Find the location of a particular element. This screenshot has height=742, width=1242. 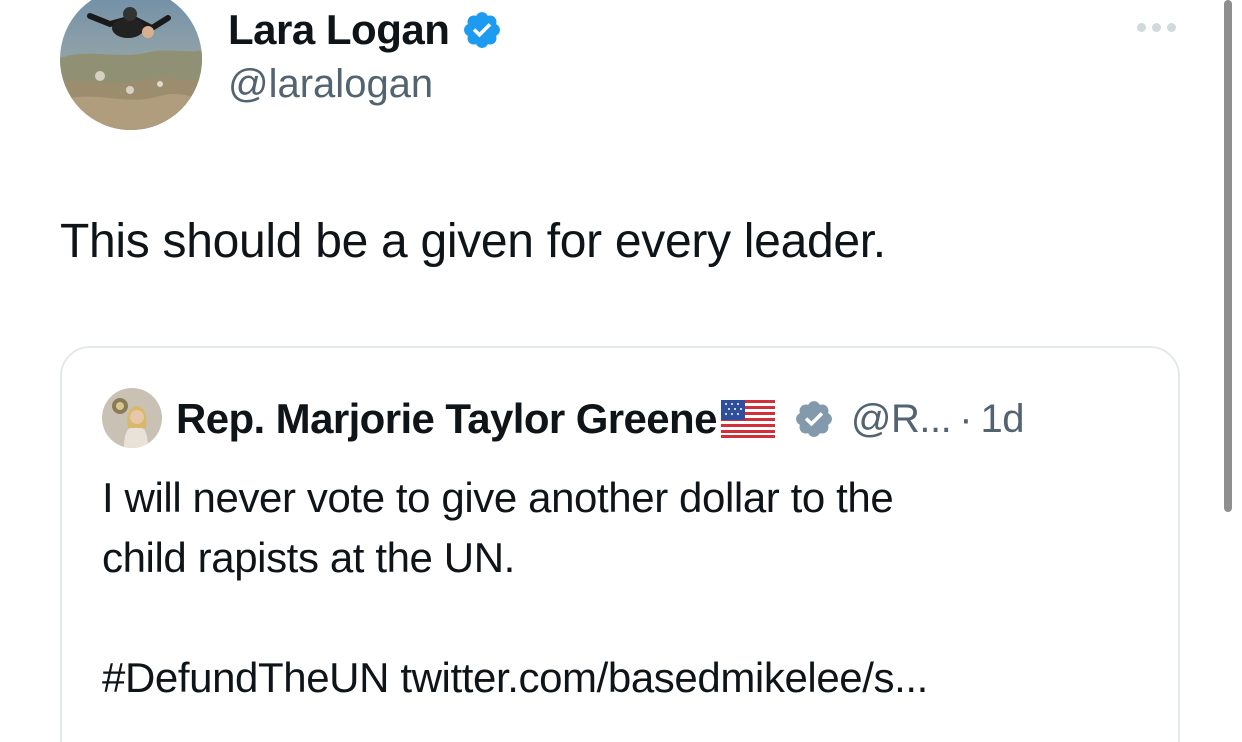

more-options-button is located at coordinates (1156, 27).